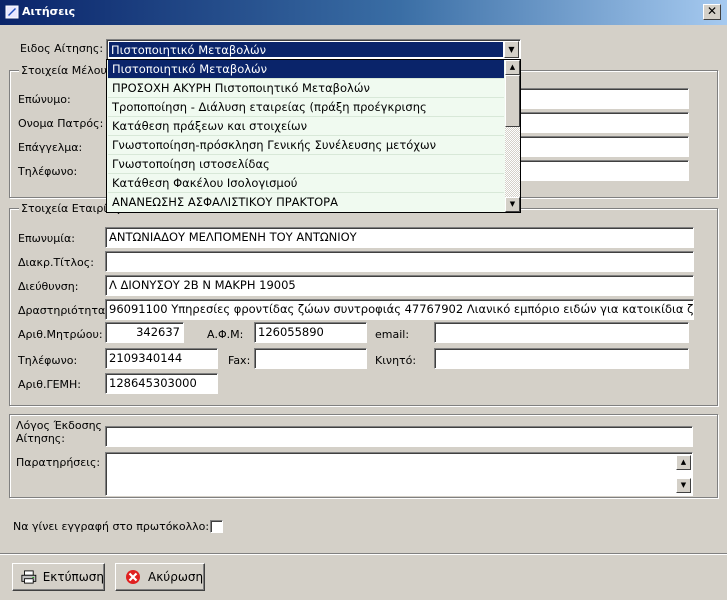  Describe the element at coordinates (111, 526) in the screenshot. I see `protocol-label: Να γίνει εγγραφή στο πρωτόκολλο:` at that location.